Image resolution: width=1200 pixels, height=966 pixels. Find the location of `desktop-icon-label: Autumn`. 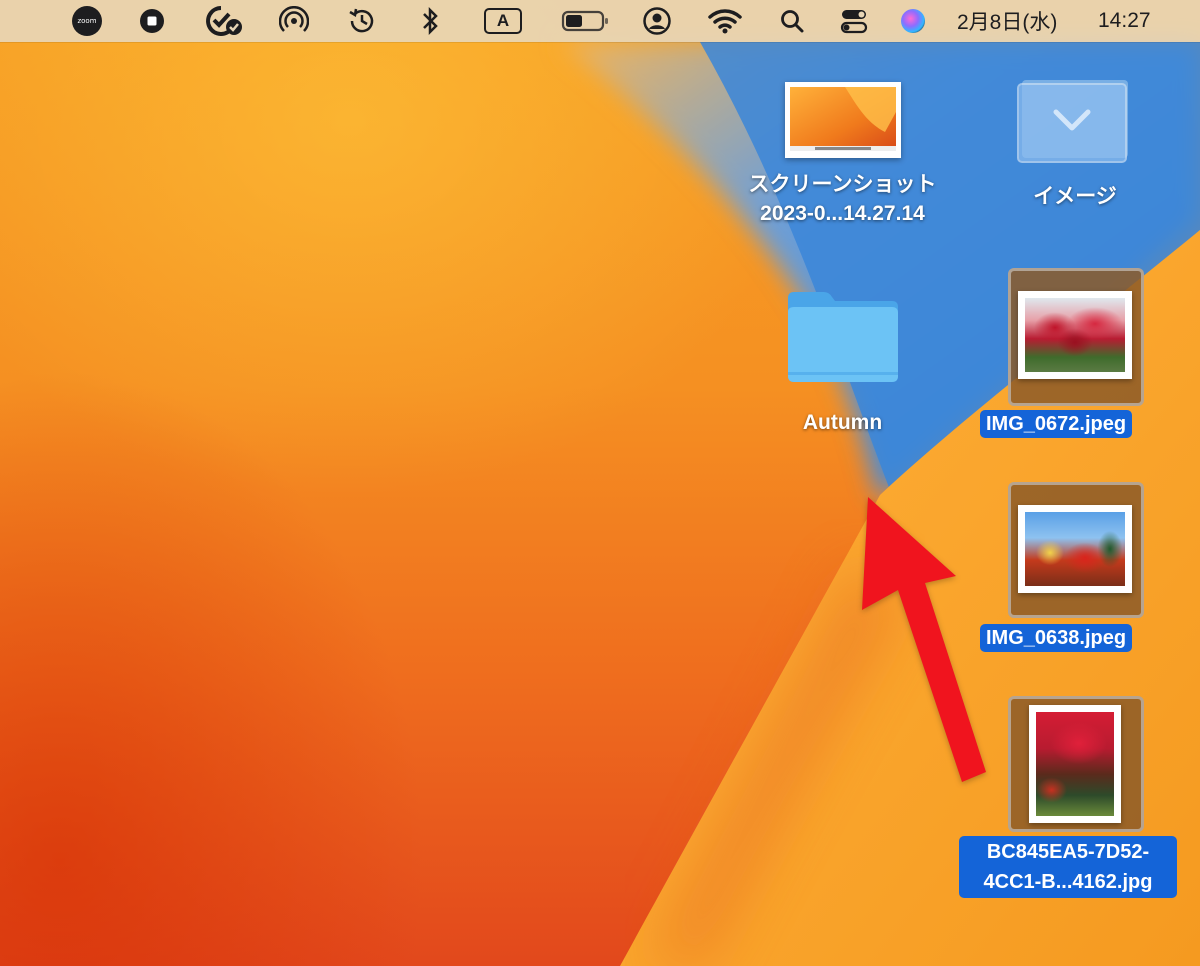

desktop-icon-label: Autumn is located at coordinates (842, 422).